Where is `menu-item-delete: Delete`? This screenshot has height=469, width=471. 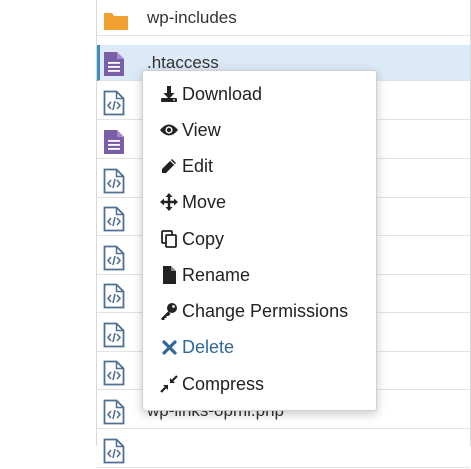
menu-item-delete: Delete is located at coordinates (259, 347).